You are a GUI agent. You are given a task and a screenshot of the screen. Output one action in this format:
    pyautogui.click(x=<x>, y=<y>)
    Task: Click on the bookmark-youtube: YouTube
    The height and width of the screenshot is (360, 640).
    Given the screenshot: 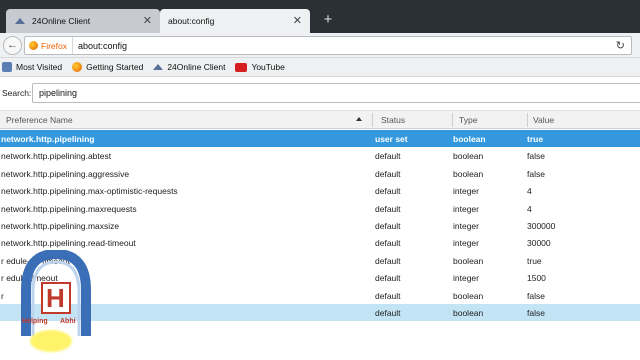 What is the action you would take?
    pyautogui.click(x=260, y=67)
    